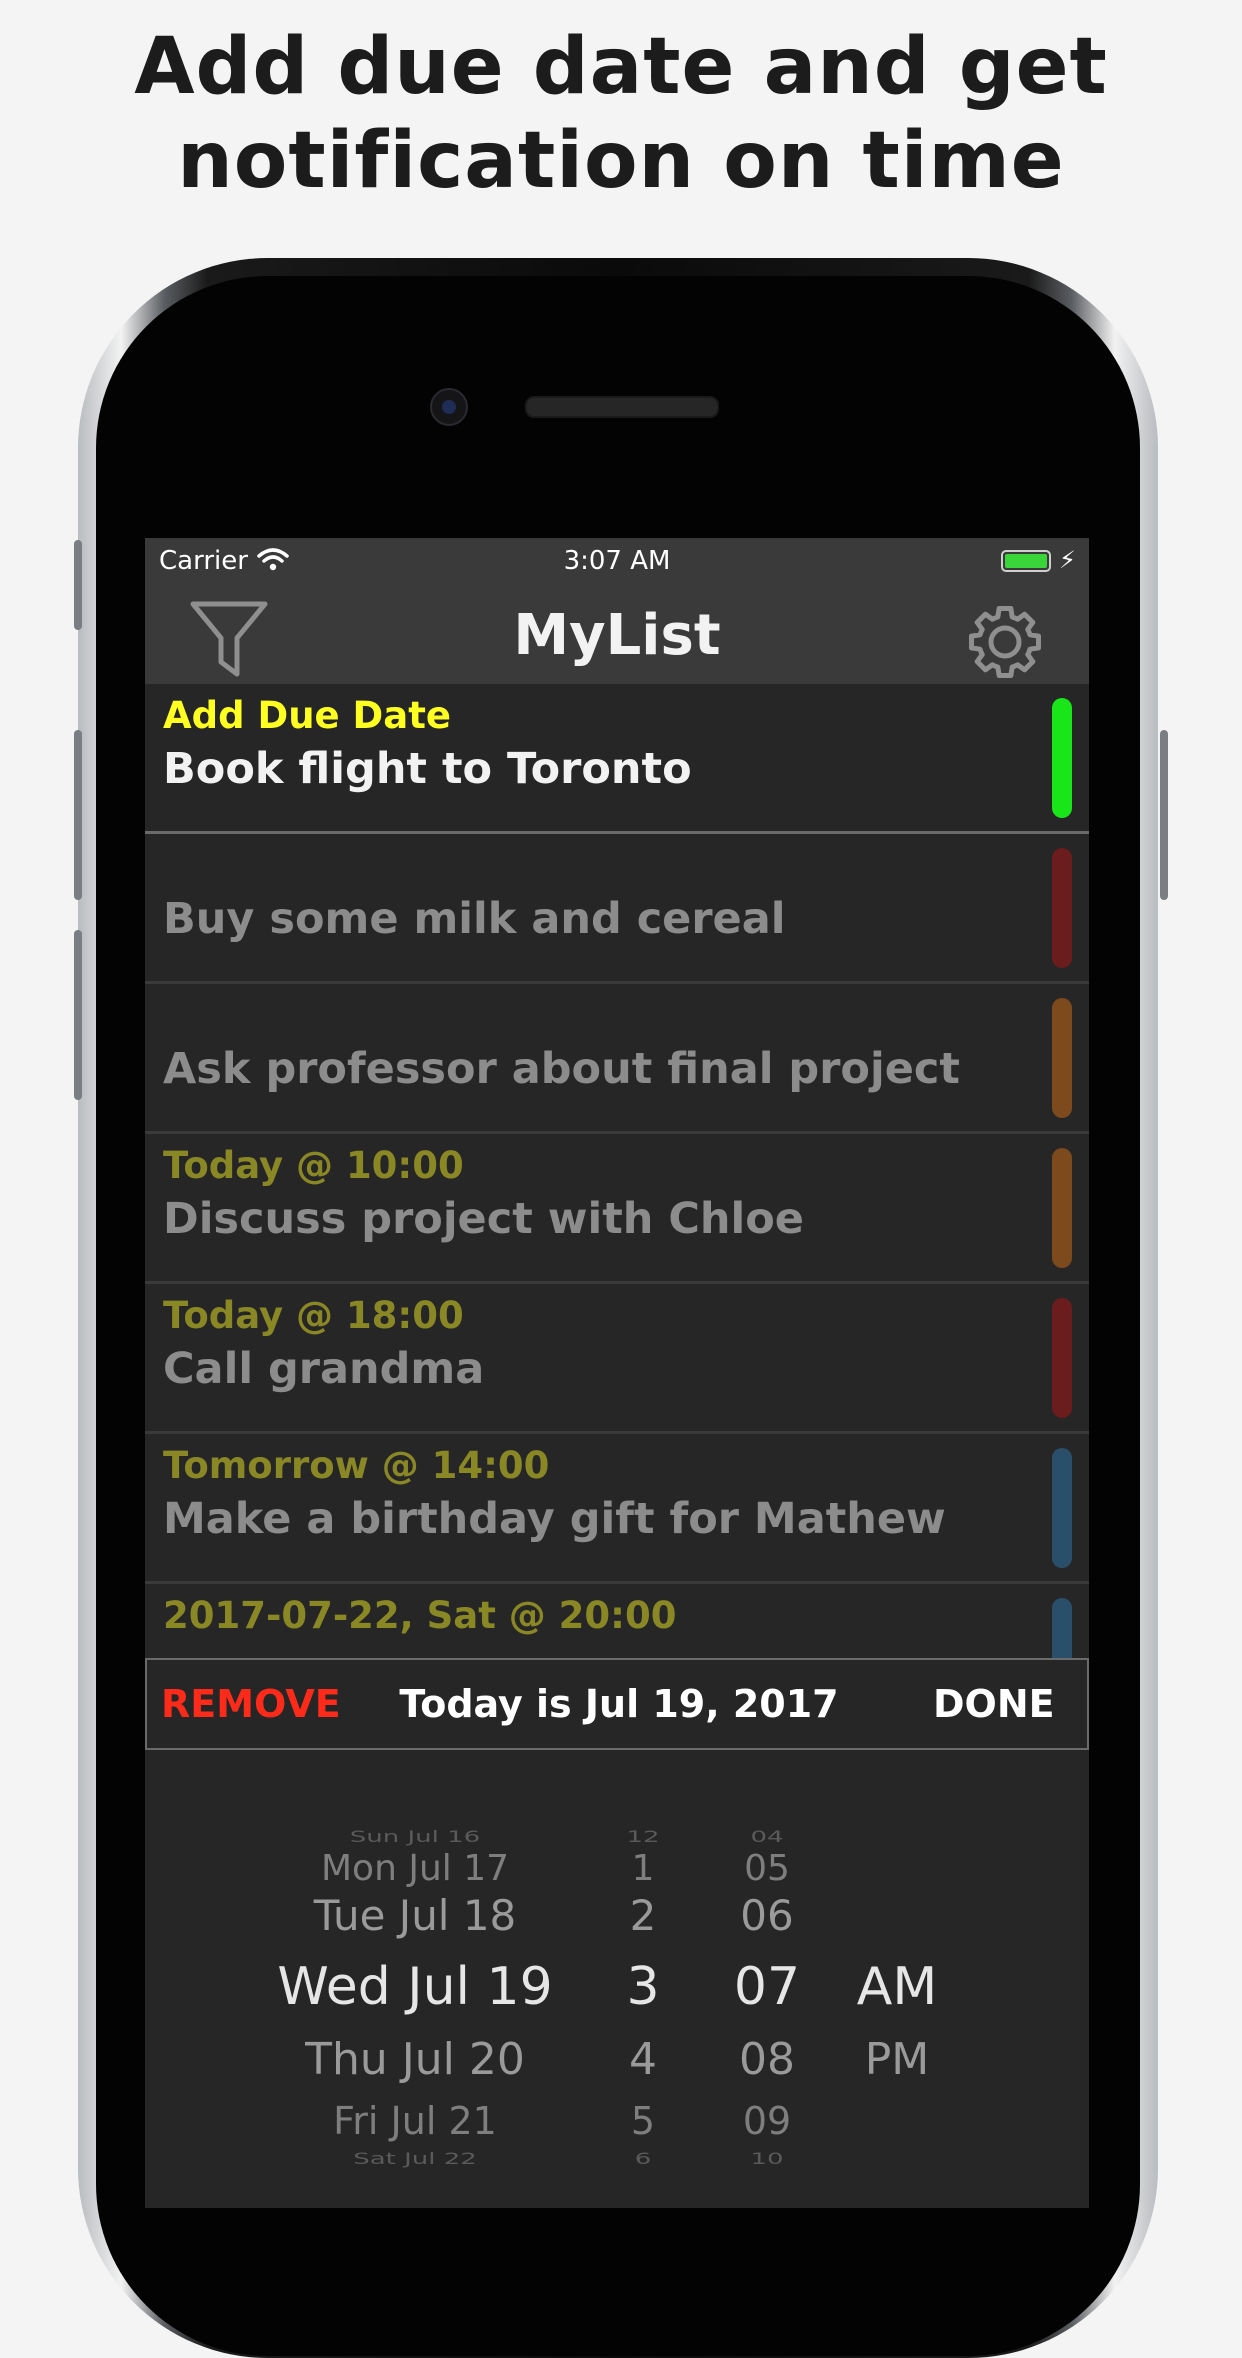 This screenshot has height=2358, width=1242. What do you see at coordinates (621, 161) in the screenshot?
I see `headline-line-2: notification on time` at bounding box center [621, 161].